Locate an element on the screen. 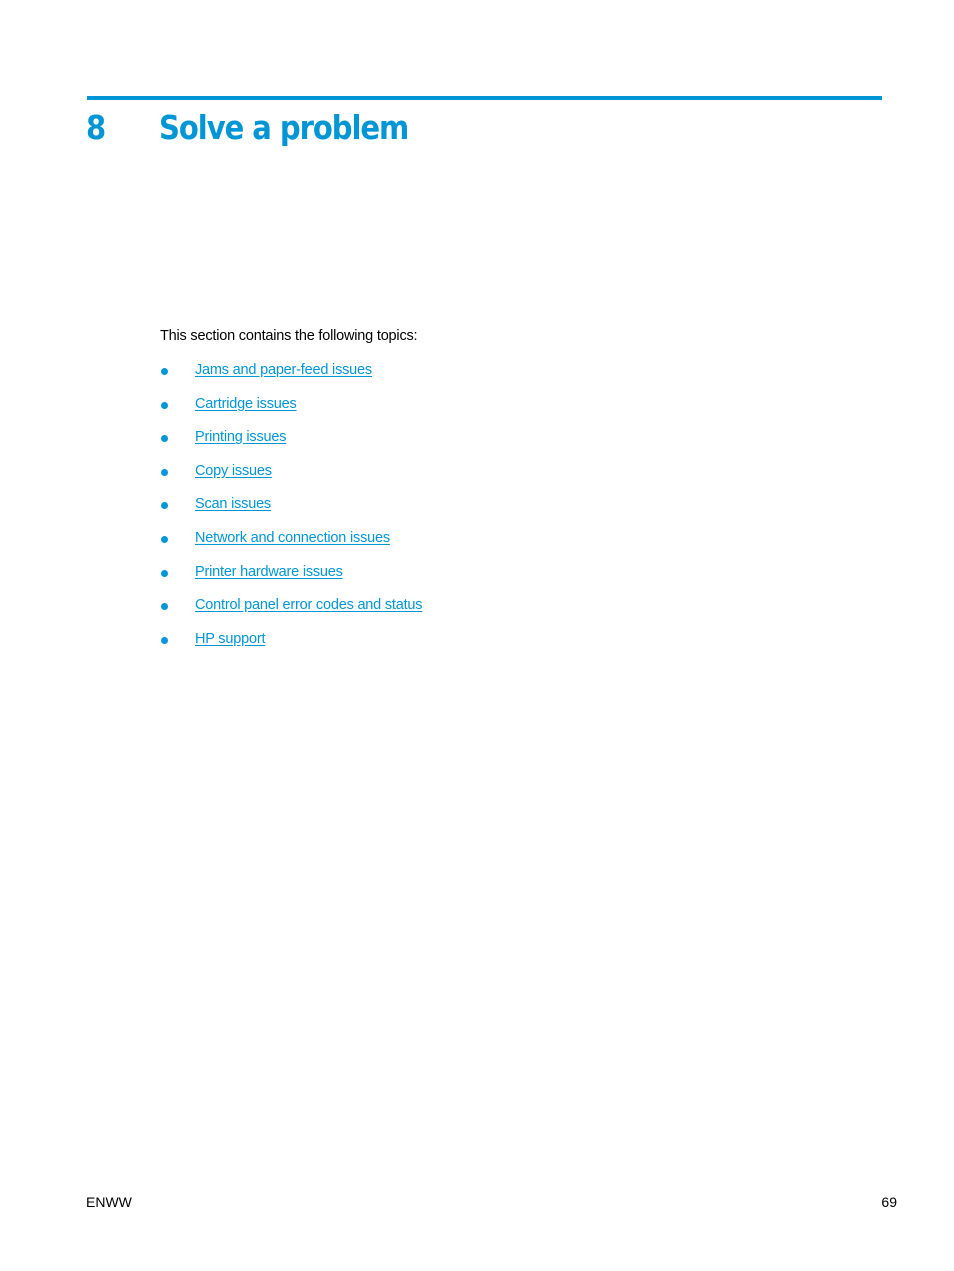 This screenshot has width=954, height=1271. topic-link-printer-hardware: Printer hardware issues is located at coordinates (269, 572).